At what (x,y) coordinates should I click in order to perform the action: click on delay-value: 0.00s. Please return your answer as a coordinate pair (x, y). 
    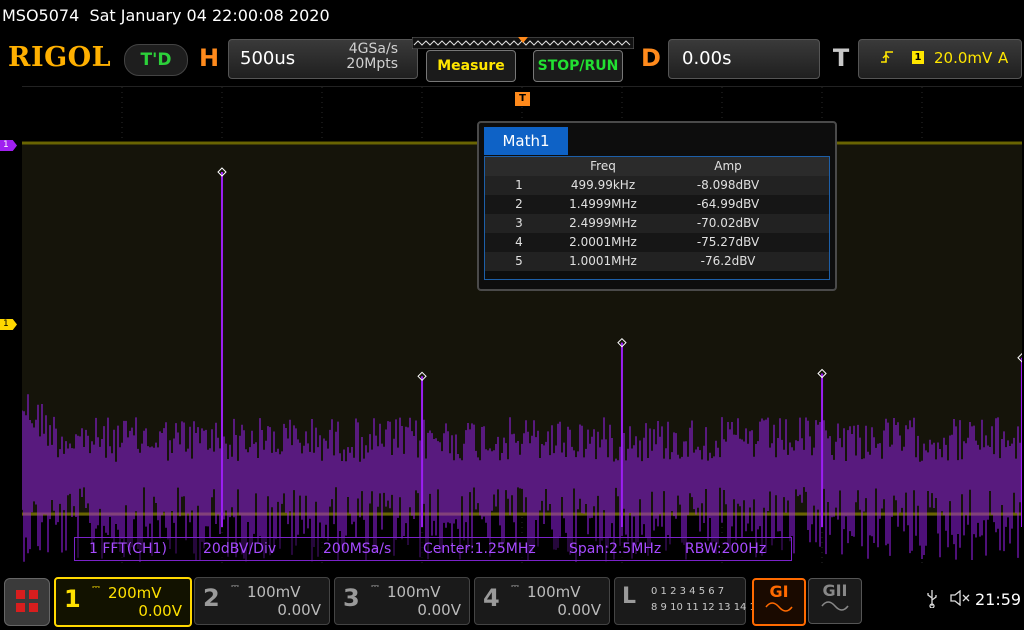
    Looking at the image, I should click on (707, 58).